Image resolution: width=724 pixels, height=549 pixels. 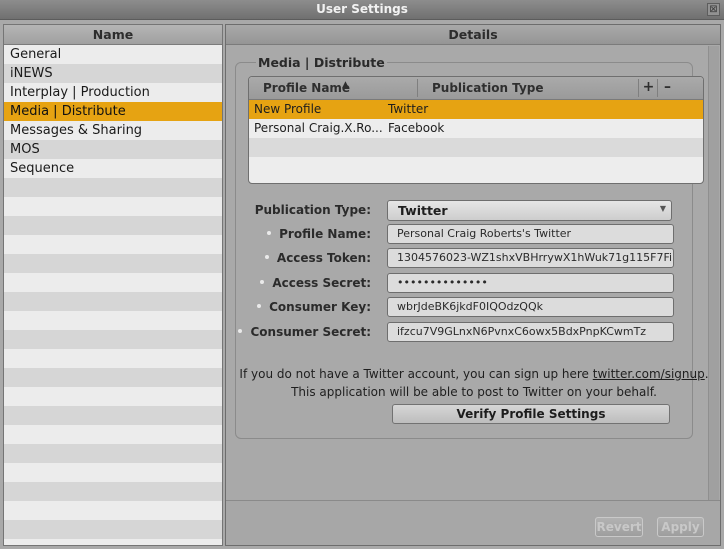 I want to click on consumer-key-label: Consumer Key:, so click(x=320, y=307).